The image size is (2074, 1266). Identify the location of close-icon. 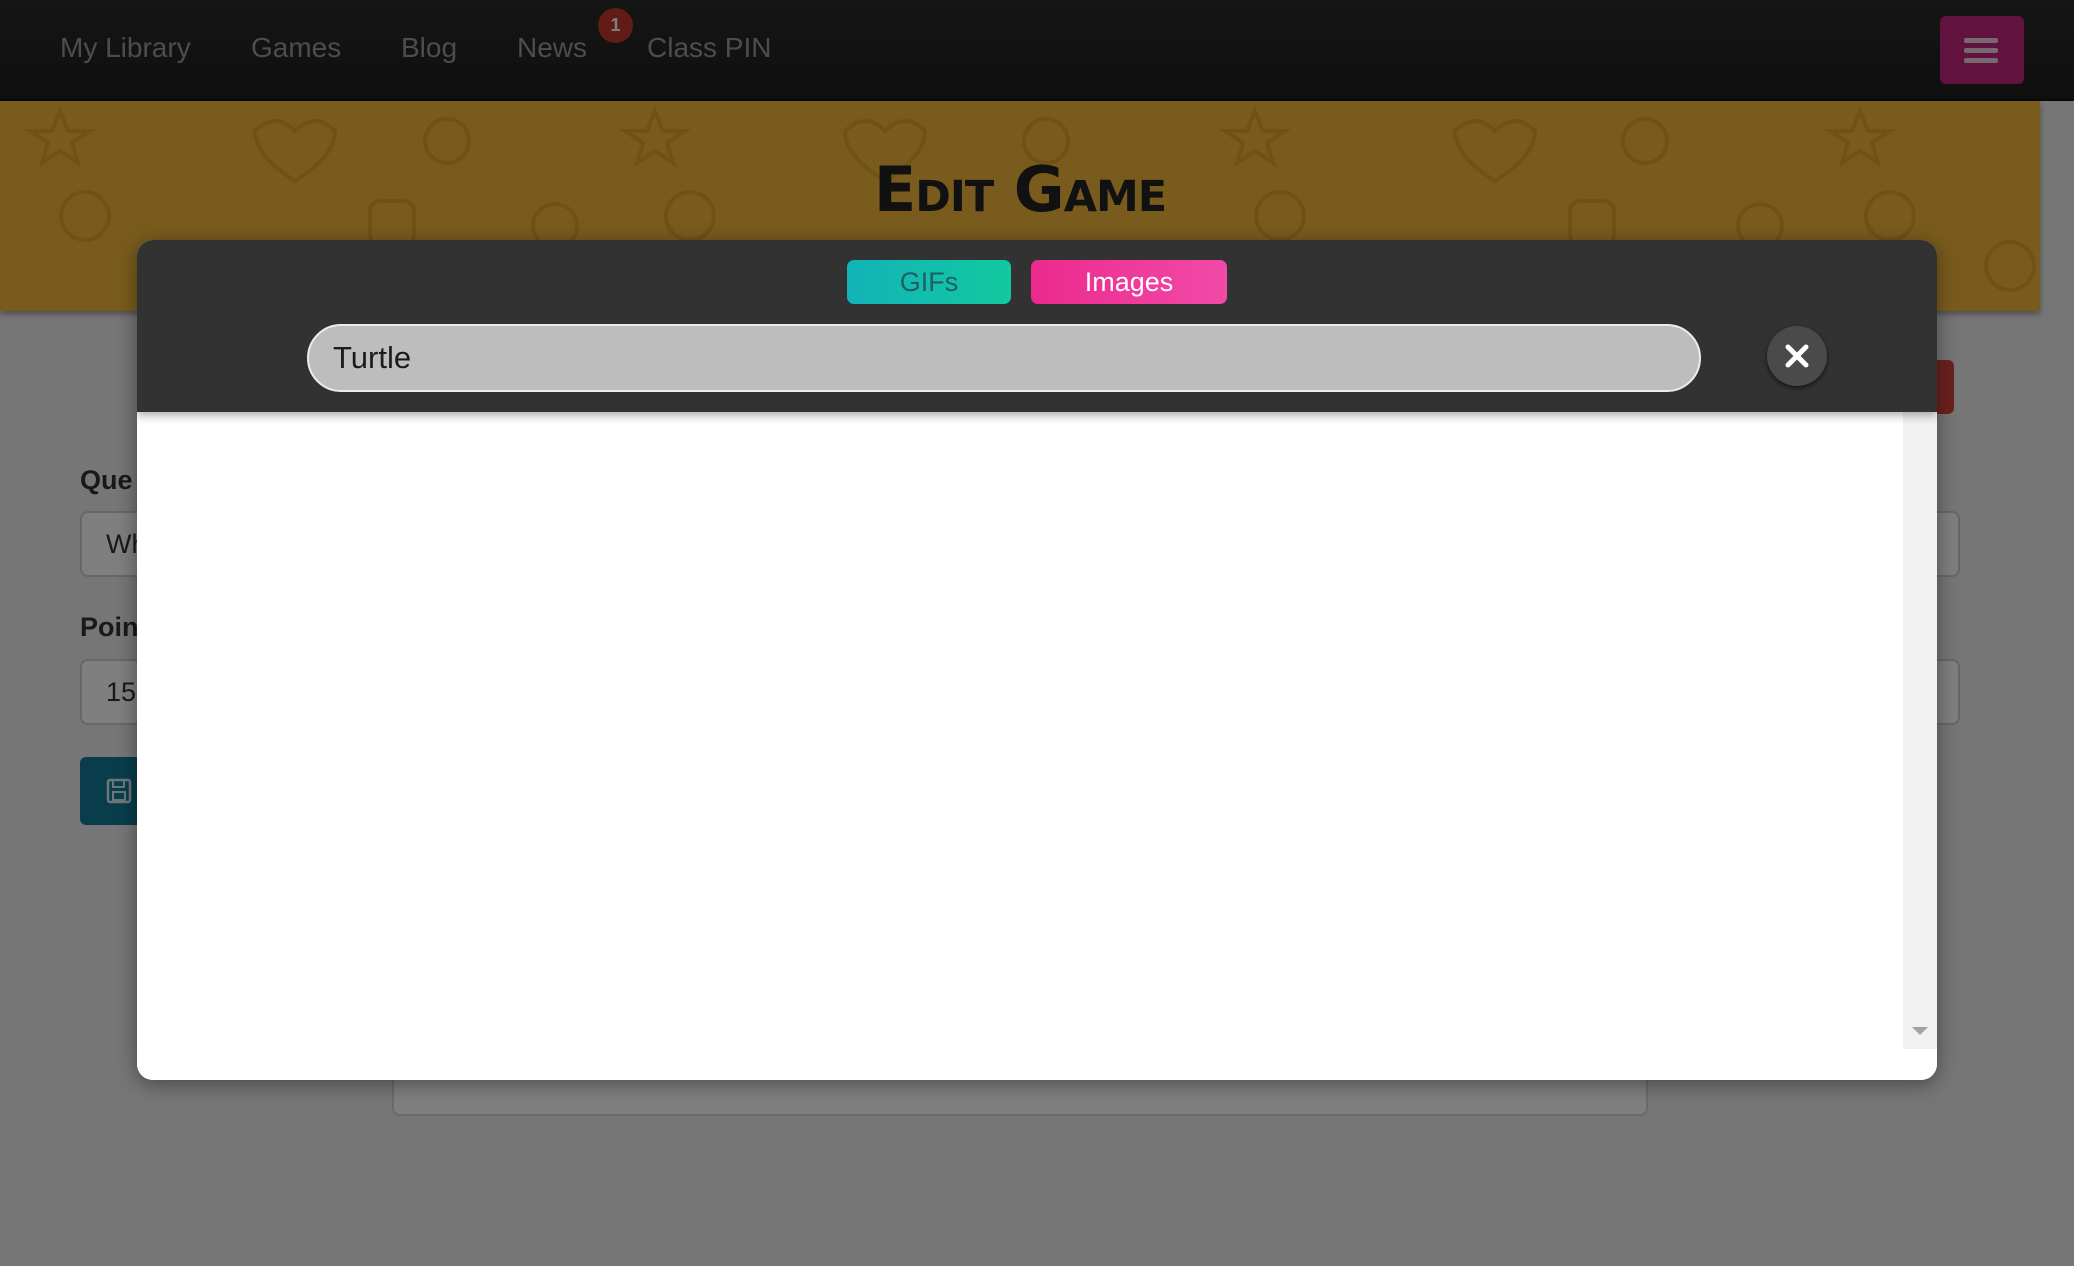
(1797, 356).